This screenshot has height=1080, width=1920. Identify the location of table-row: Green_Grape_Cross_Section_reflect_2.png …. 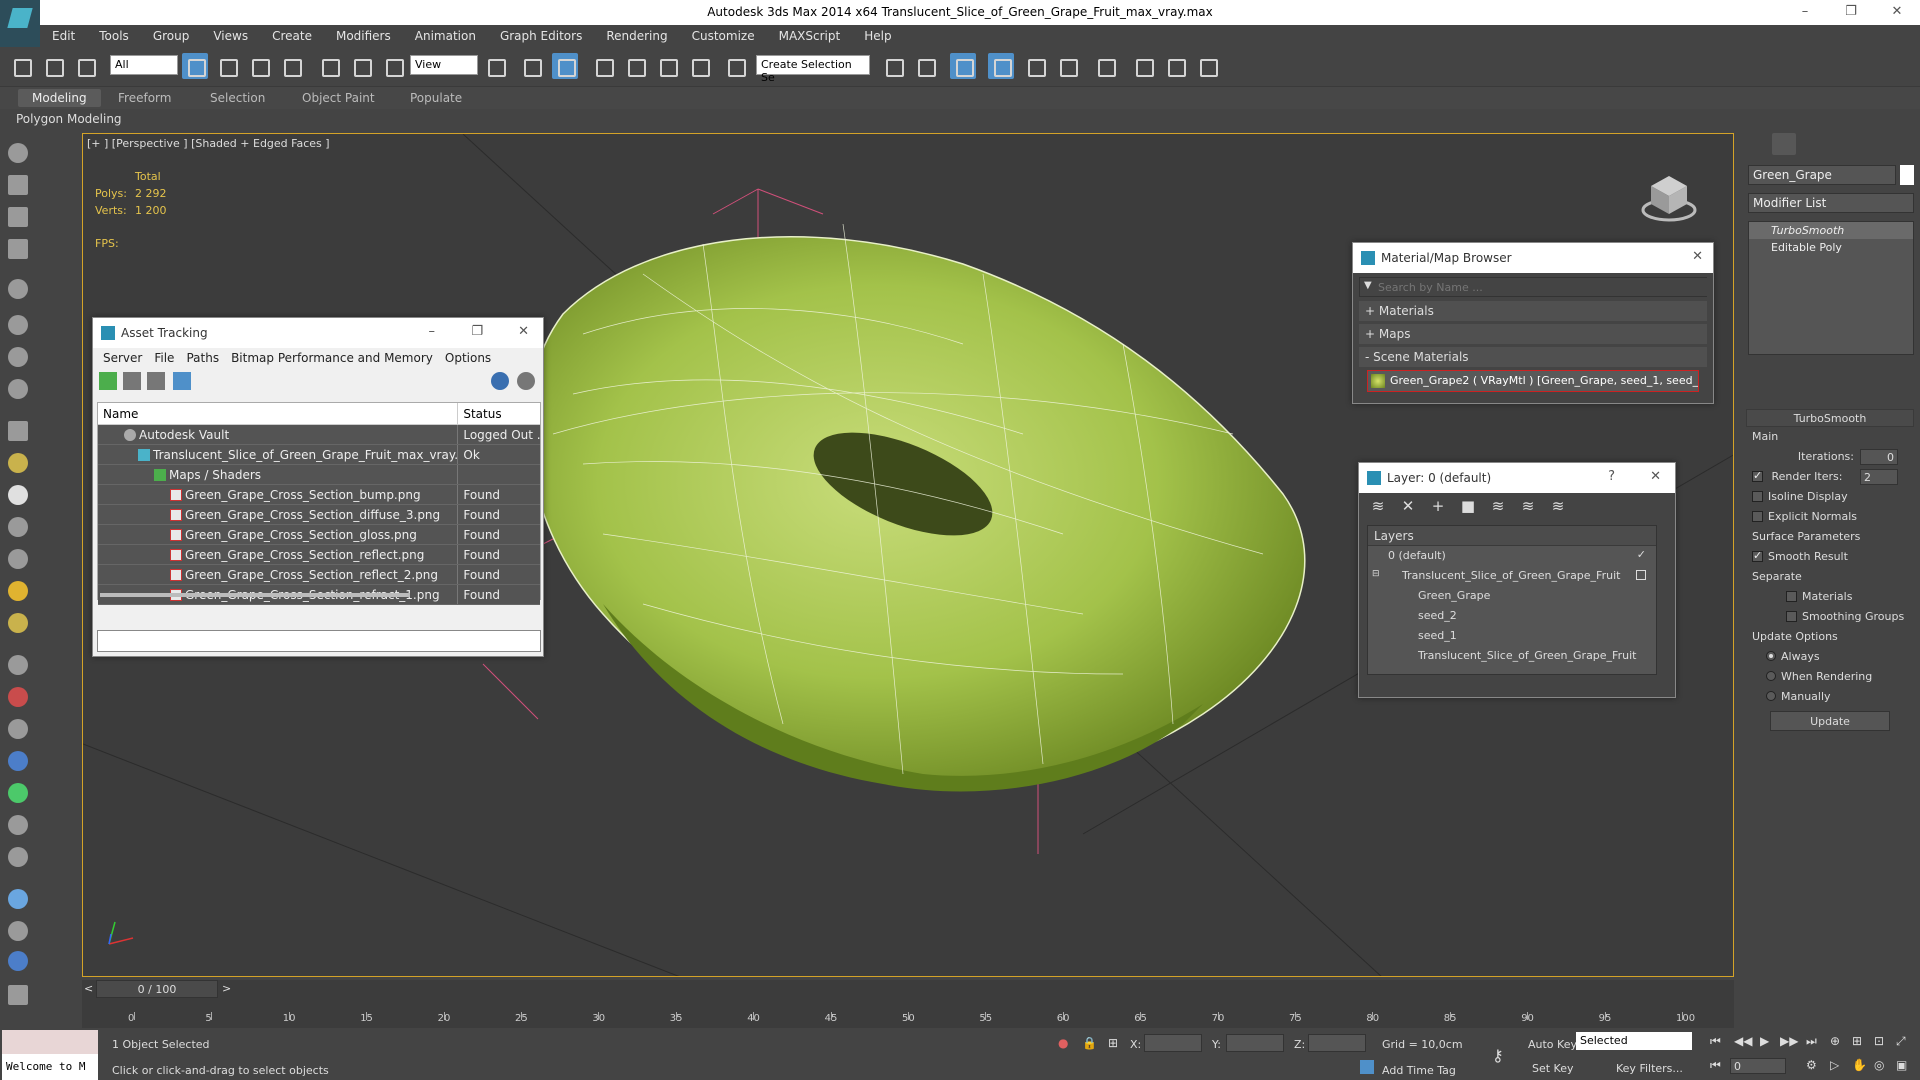
(319, 575).